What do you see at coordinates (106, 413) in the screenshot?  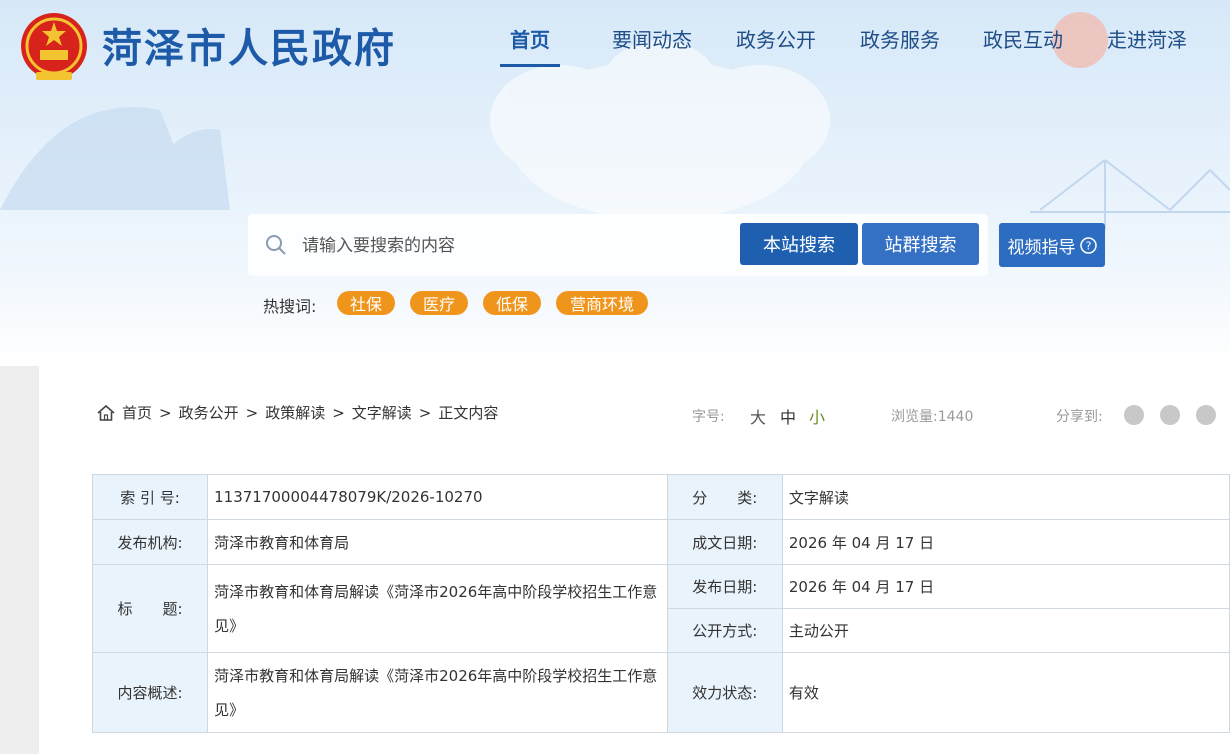 I see `home-icon` at bounding box center [106, 413].